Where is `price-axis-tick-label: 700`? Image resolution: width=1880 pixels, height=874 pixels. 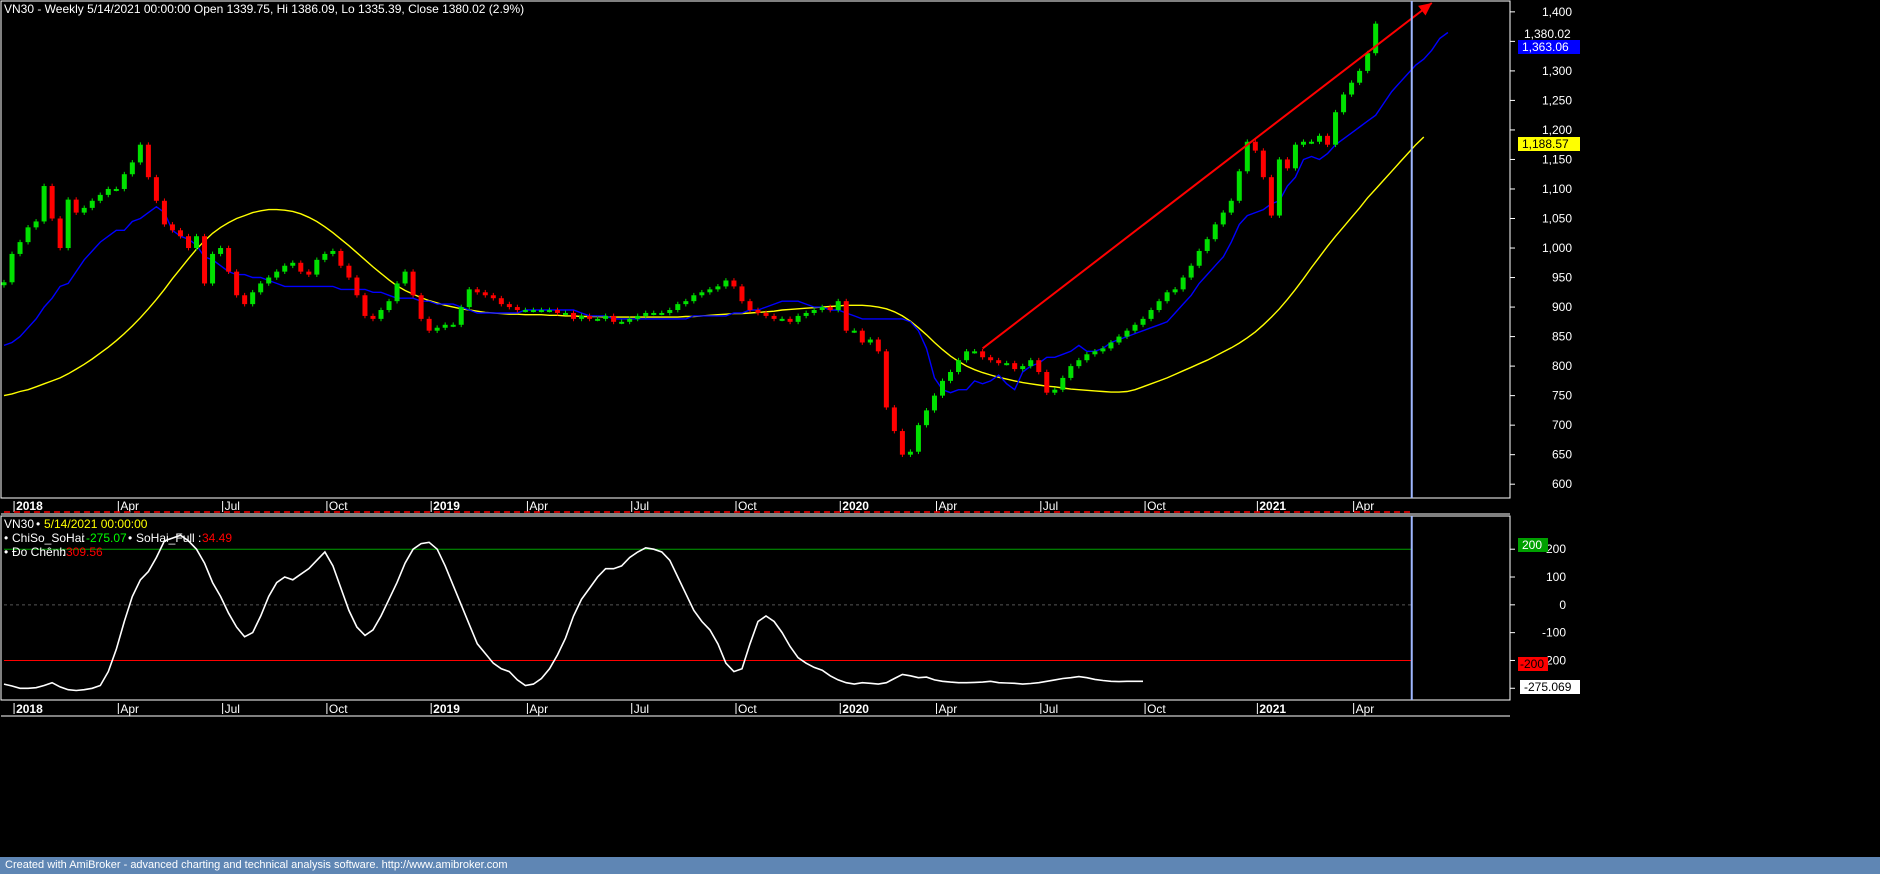 price-axis-tick-label: 700 is located at coordinates (1562, 425).